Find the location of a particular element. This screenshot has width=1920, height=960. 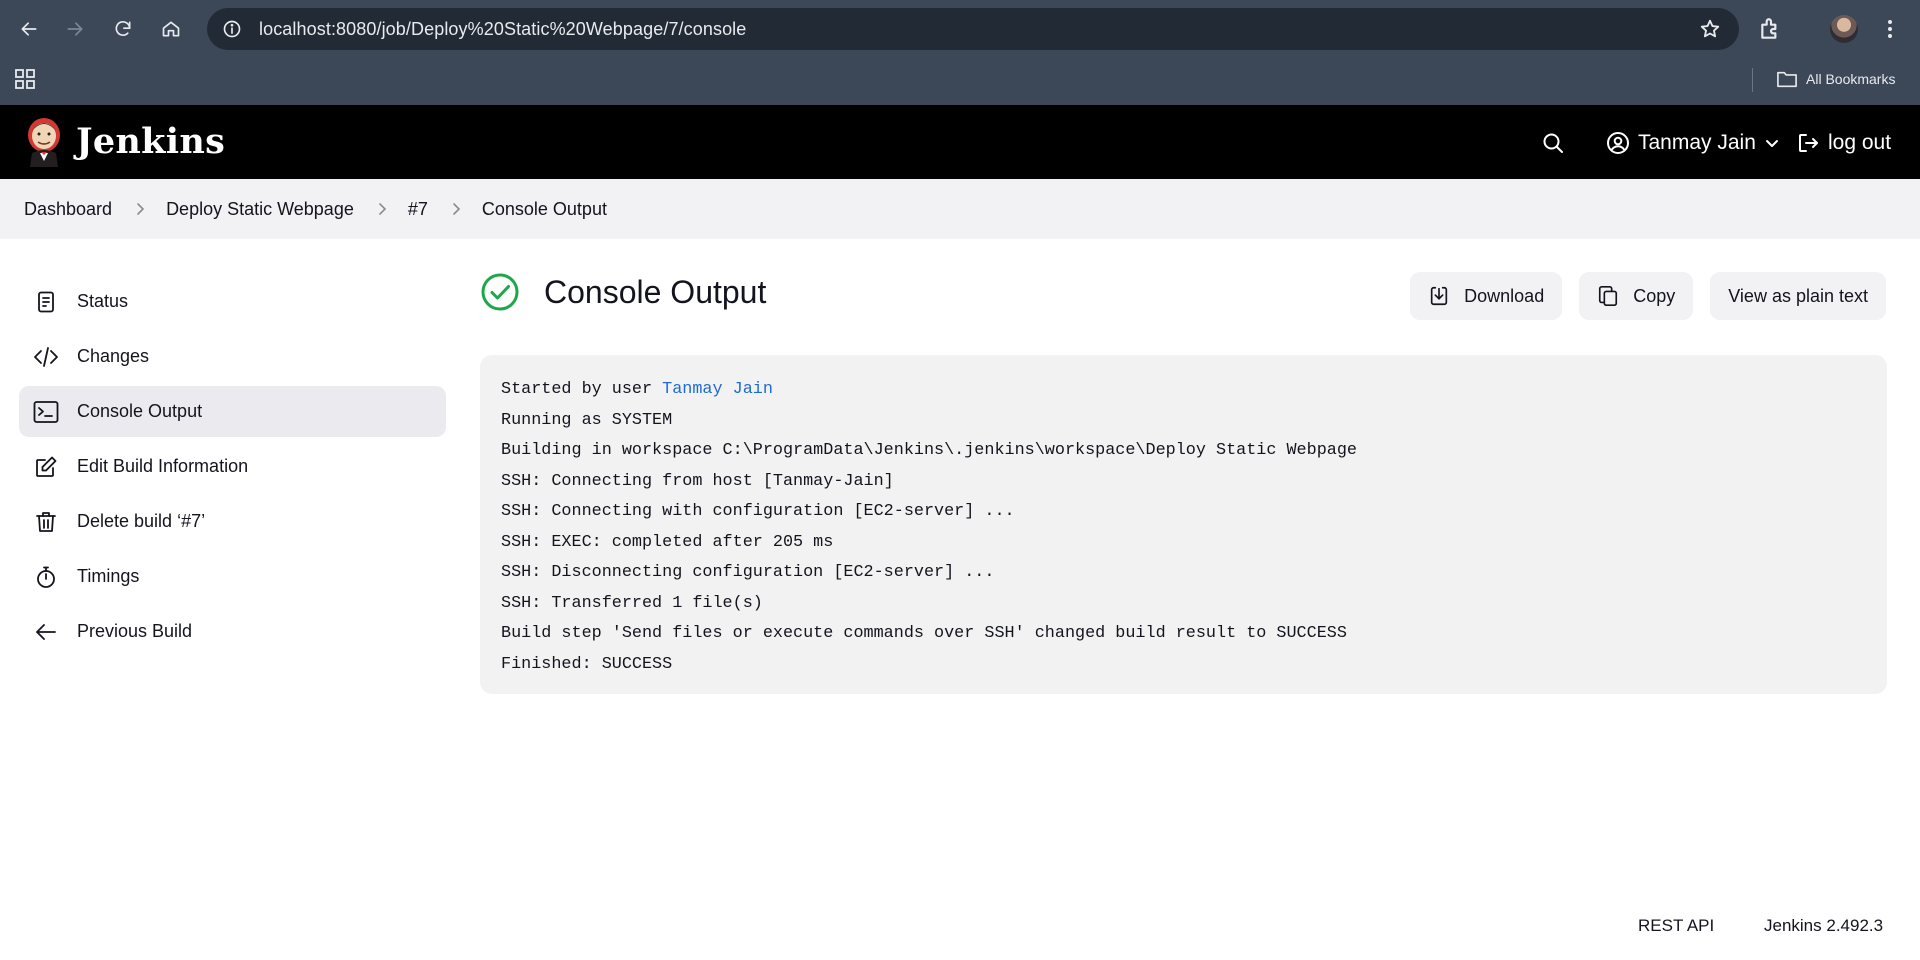

edit-icon is located at coordinates (46, 467).